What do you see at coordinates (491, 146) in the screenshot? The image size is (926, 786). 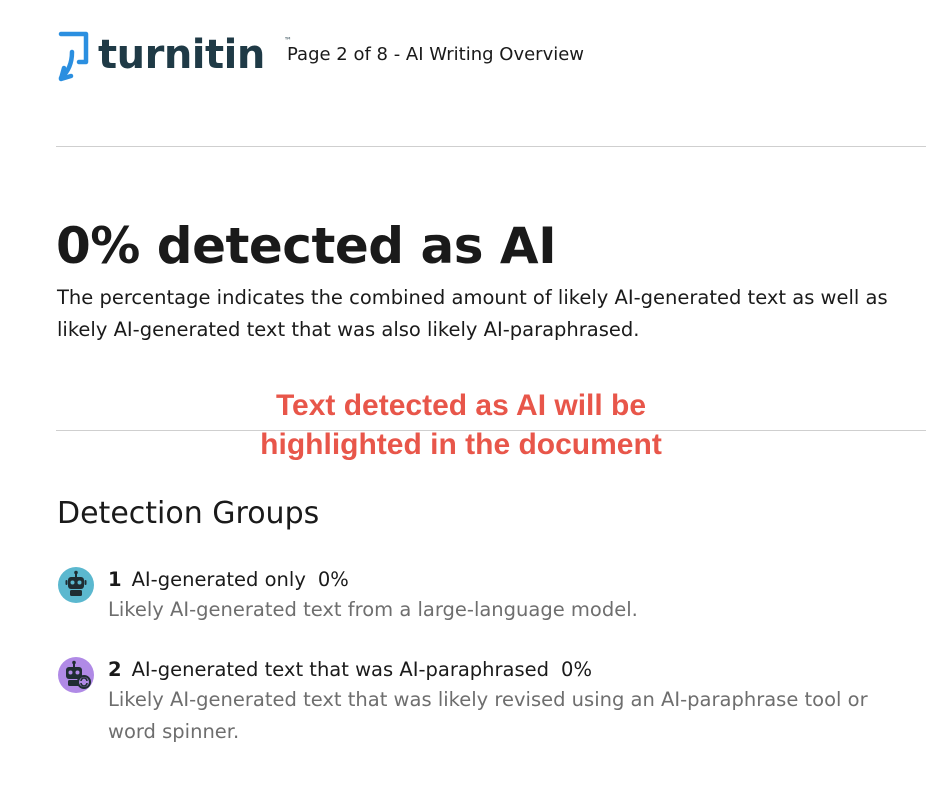 I see `header-divider` at bounding box center [491, 146].